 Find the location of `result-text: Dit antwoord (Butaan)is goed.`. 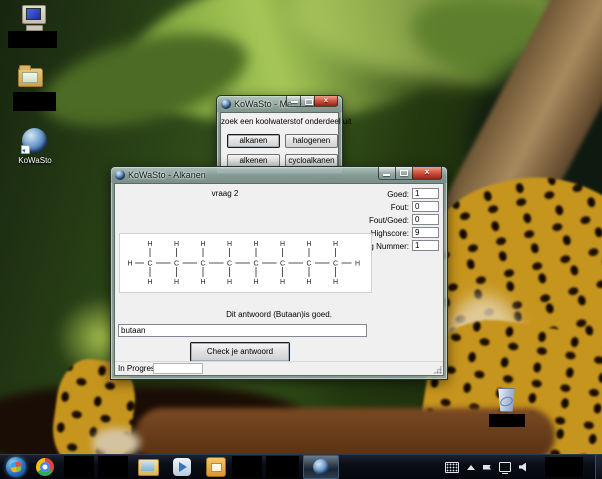

result-text: Dit antwoord (Butaan)is goed. is located at coordinates (279, 314).